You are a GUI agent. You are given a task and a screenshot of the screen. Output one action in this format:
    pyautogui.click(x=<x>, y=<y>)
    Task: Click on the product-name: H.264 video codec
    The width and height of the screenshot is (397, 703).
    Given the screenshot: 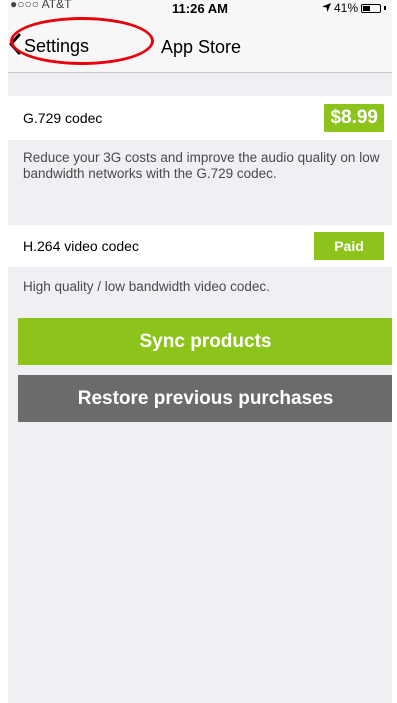 What is the action you would take?
    pyautogui.click(x=81, y=246)
    